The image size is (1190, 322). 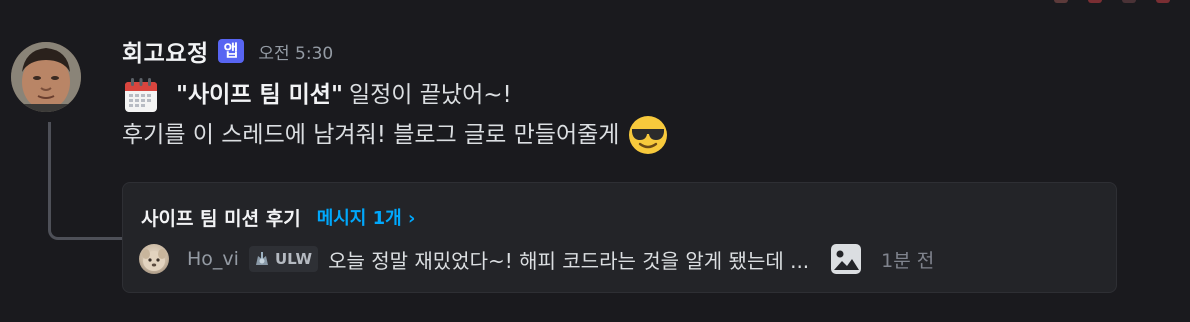 I want to click on message-header: 회고요정 앱 오전 5:30, so click(x=227, y=51).